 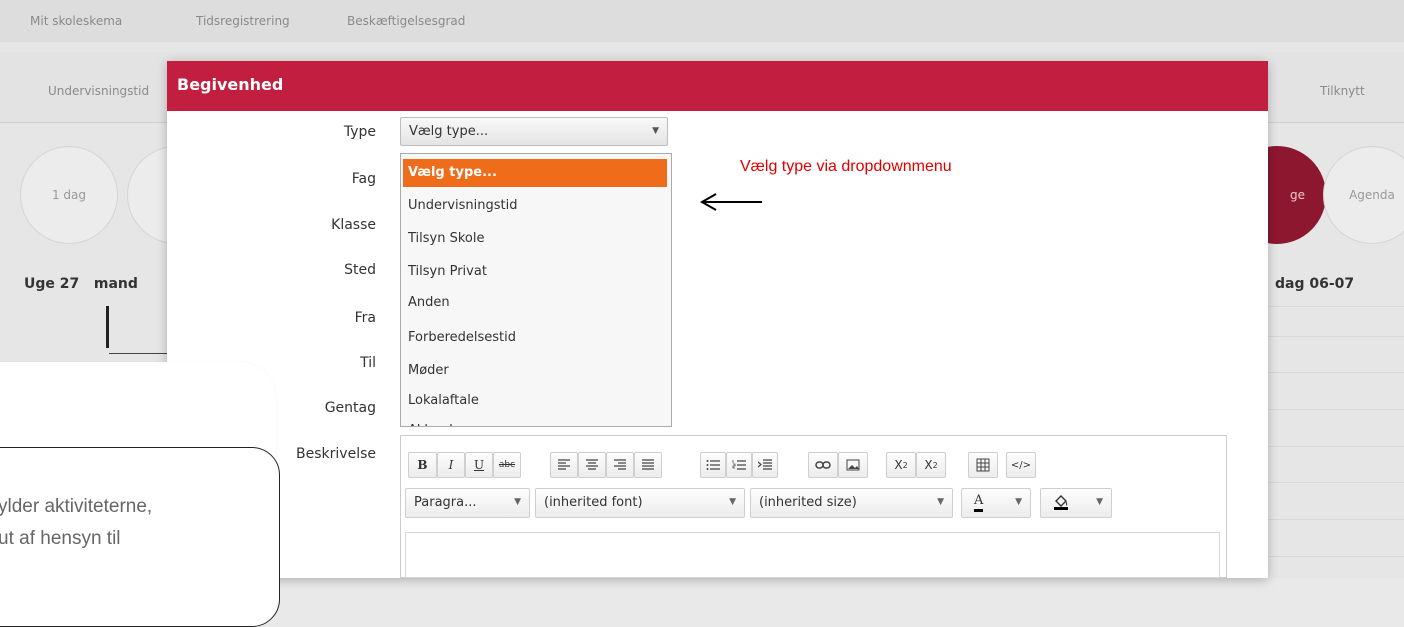 What do you see at coordinates (765, 465) in the screenshot?
I see `indent-icon` at bounding box center [765, 465].